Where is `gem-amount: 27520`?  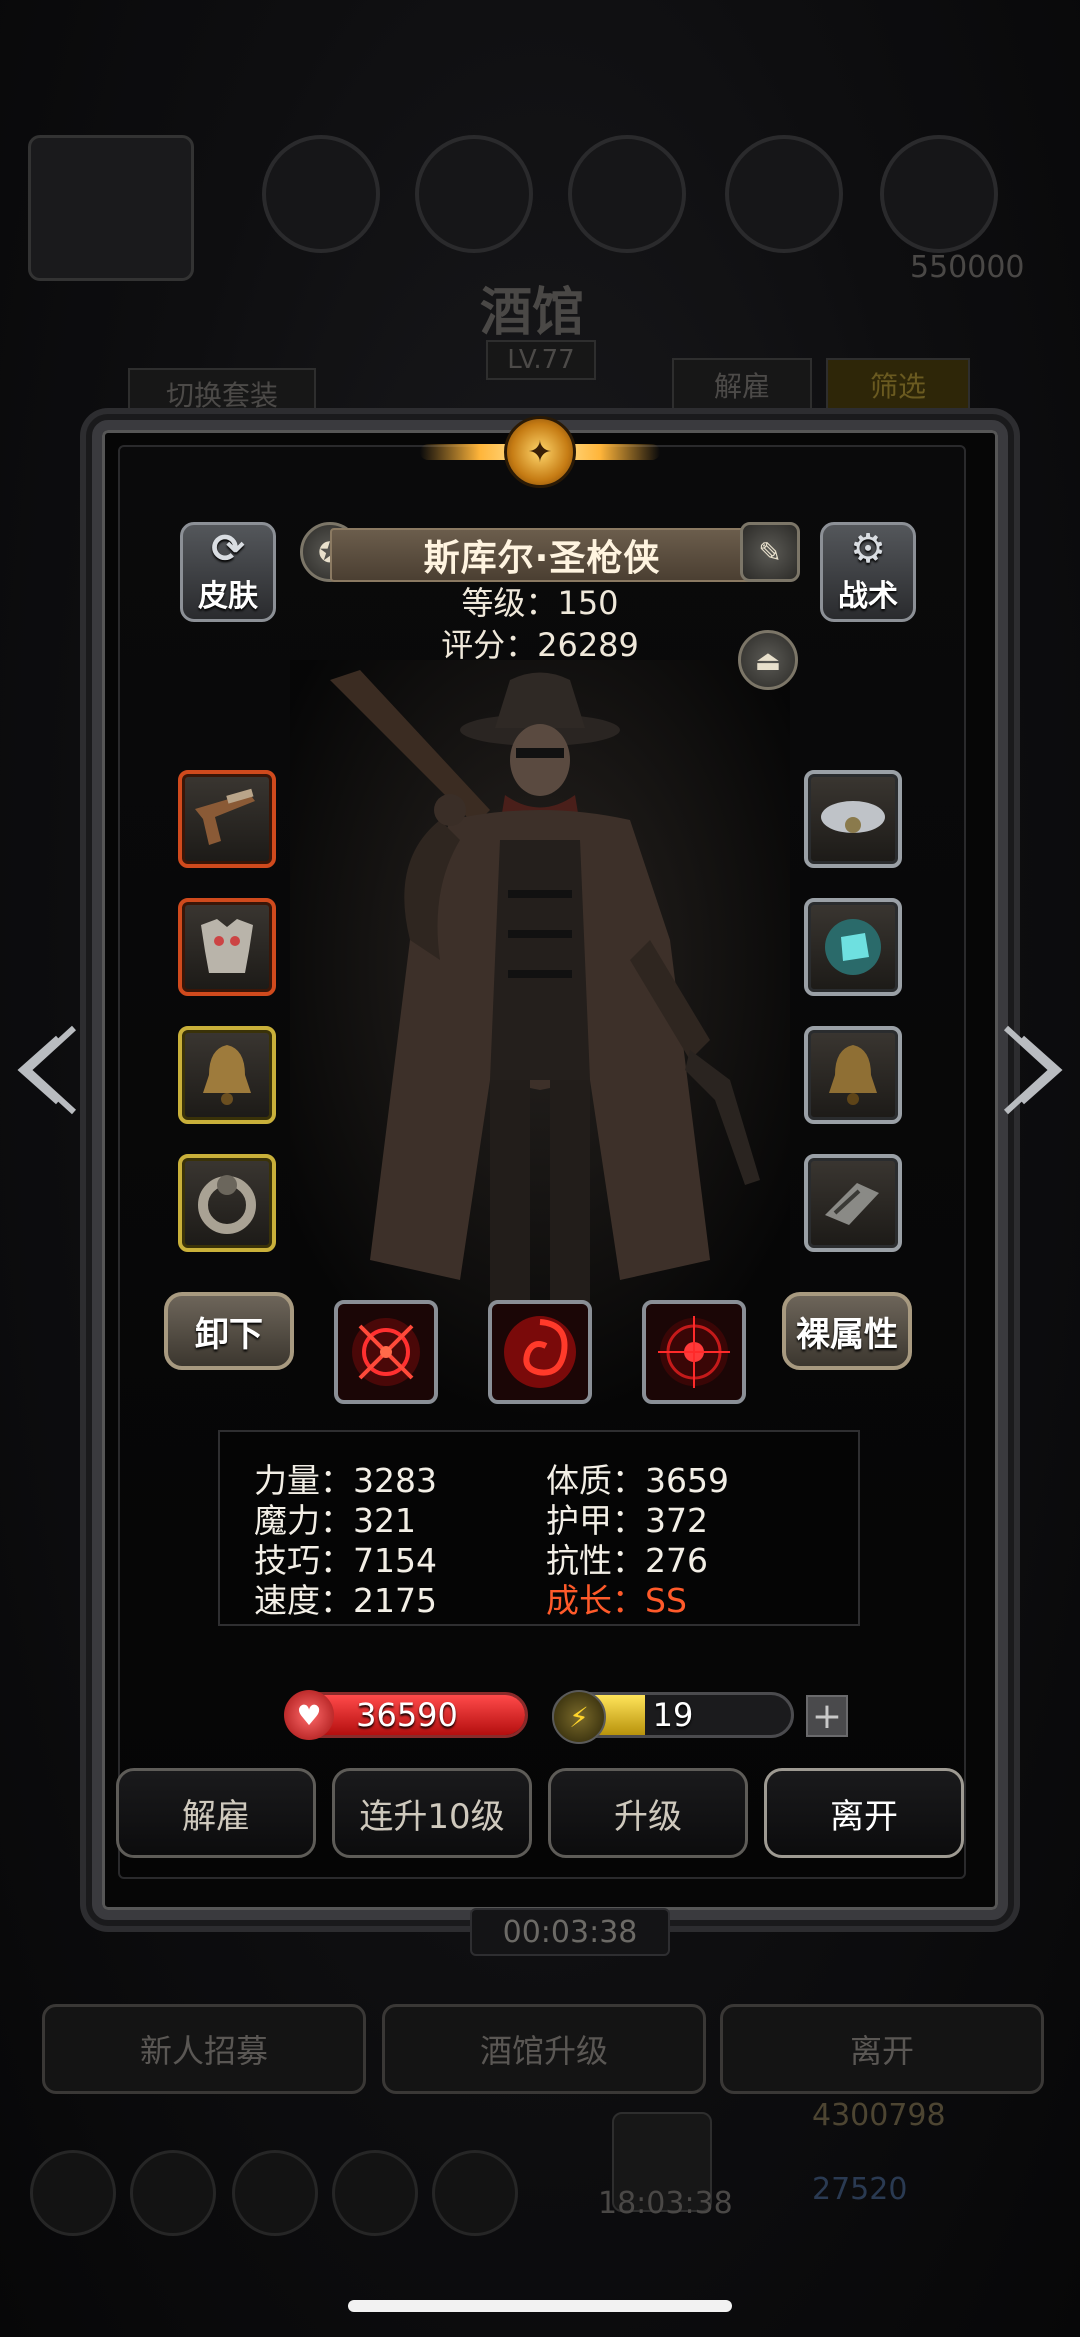 gem-amount: 27520 is located at coordinates (860, 2189).